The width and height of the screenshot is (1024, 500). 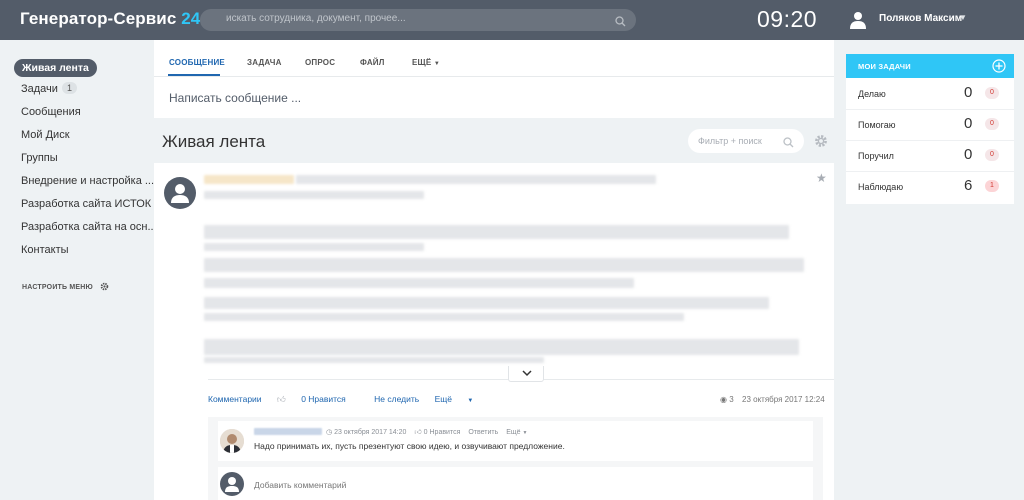 I want to click on current-user-avatar, so click(x=232, y=484).